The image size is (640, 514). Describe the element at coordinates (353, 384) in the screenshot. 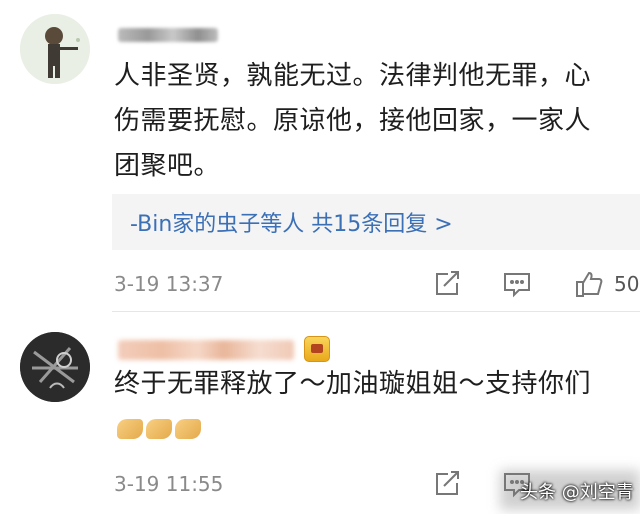

I see `comment-text-content: 终于无罪释放了～加油璇姐姐～支持你们` at that location.